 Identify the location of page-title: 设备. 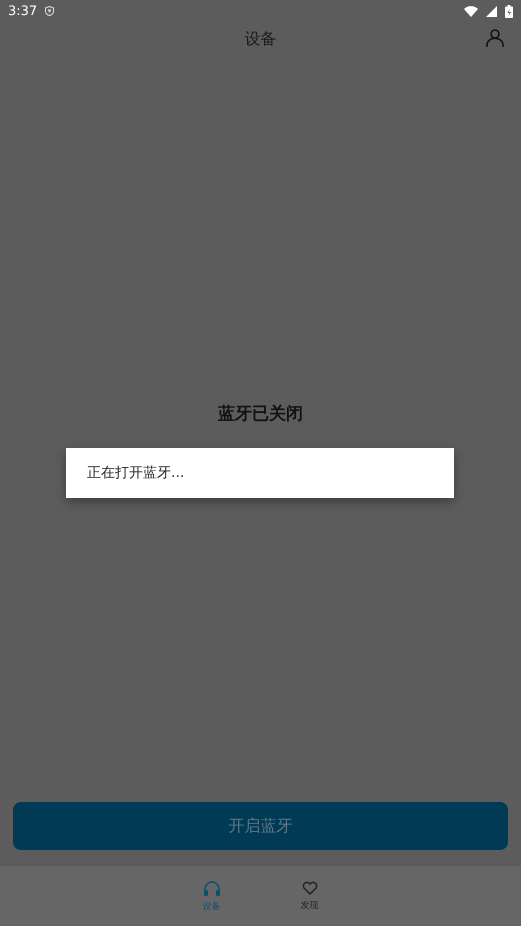
(260, 39).